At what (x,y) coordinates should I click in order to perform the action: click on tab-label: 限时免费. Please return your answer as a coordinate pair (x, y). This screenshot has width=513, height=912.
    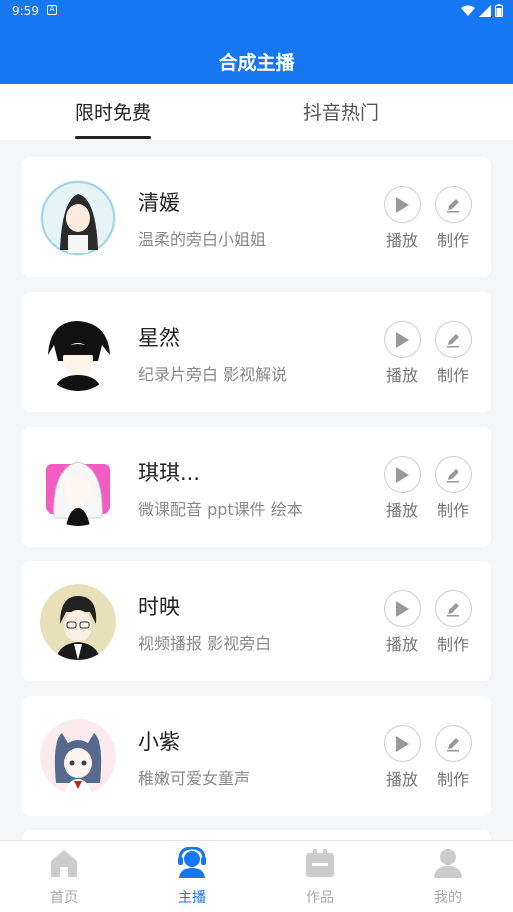
    Looking at the image, I should click on (113, 113).